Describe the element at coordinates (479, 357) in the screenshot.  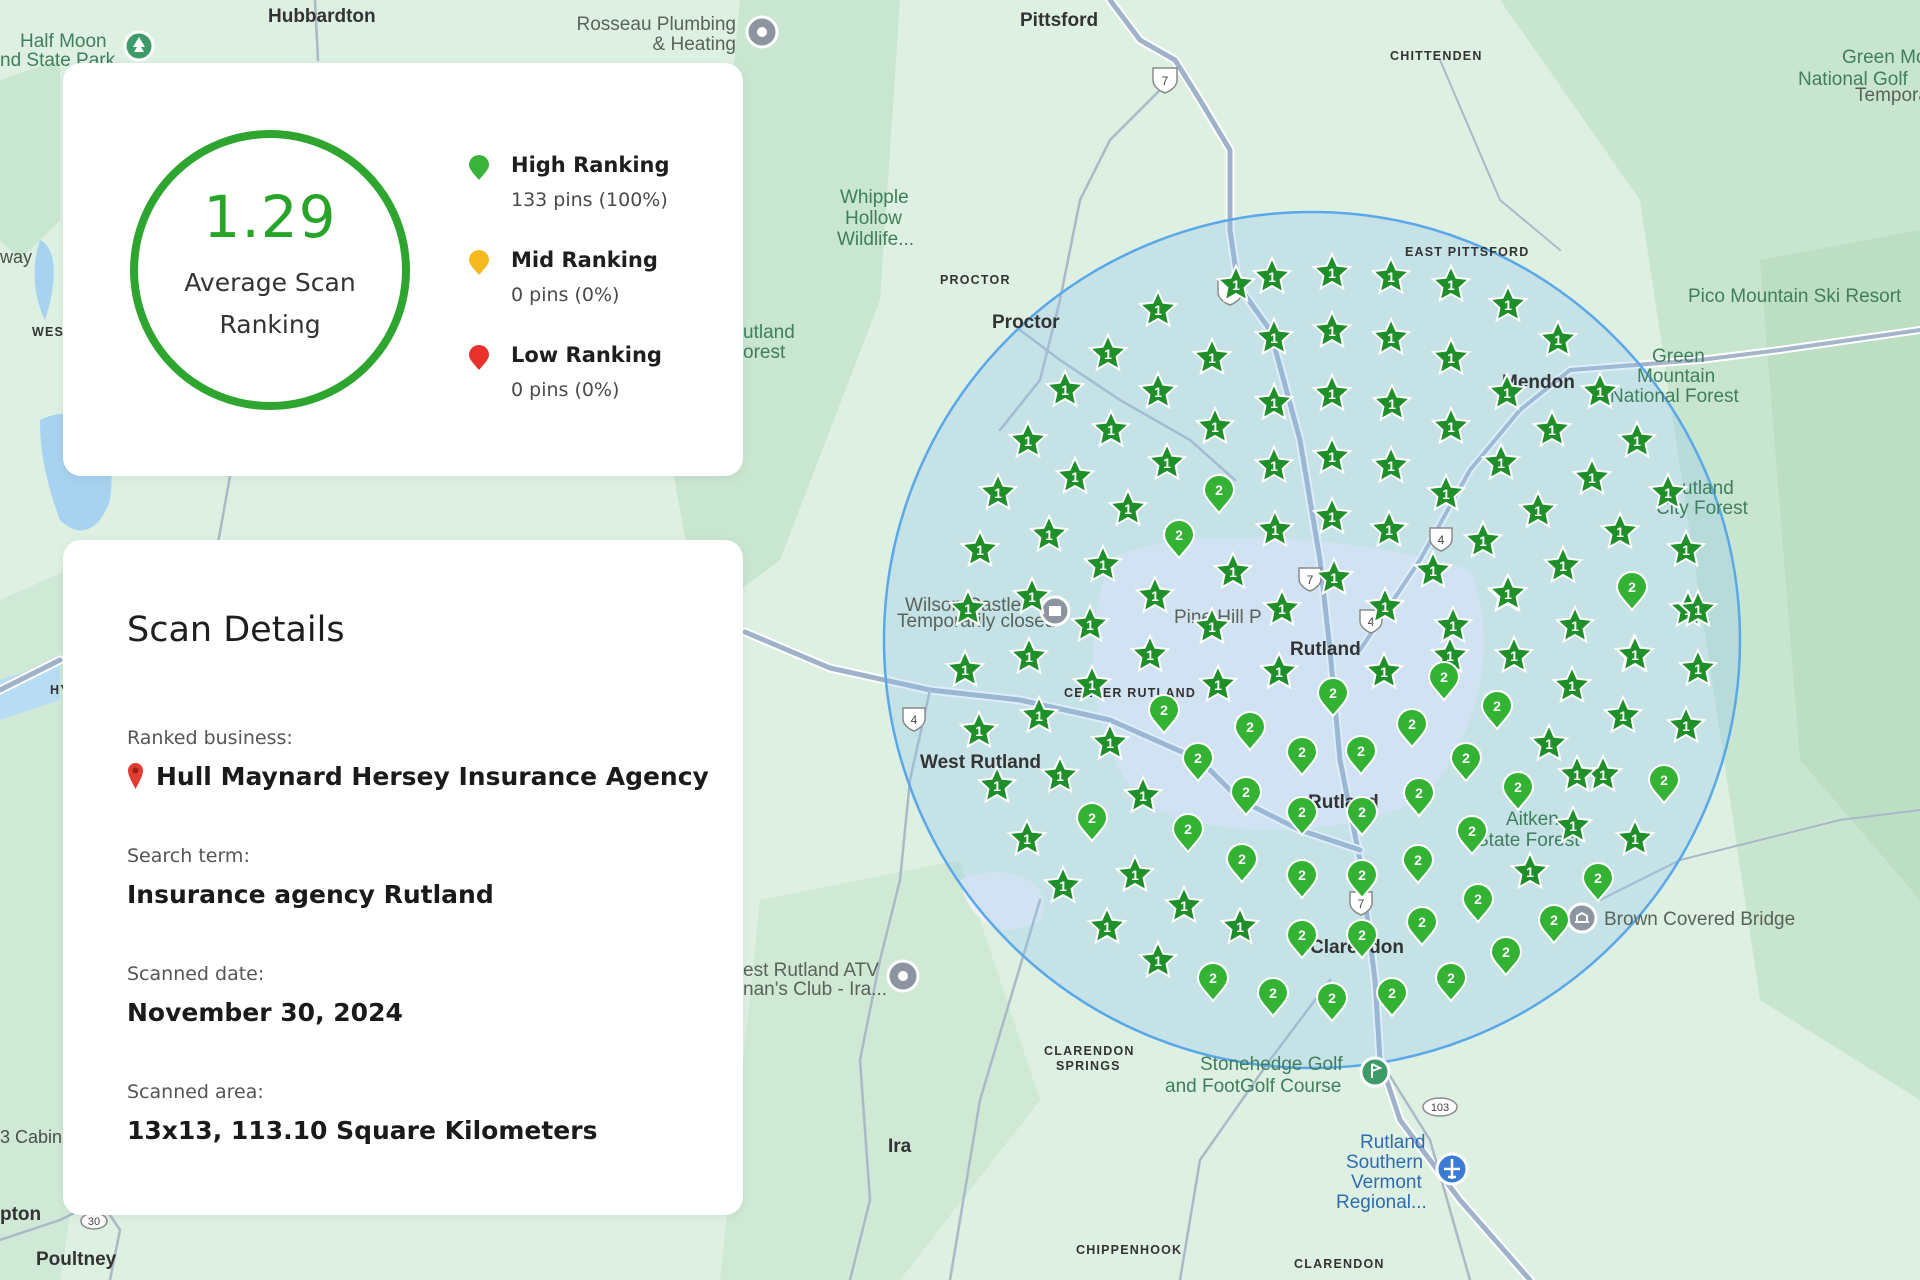
I see `low-ranking-pin-icon` at that location.